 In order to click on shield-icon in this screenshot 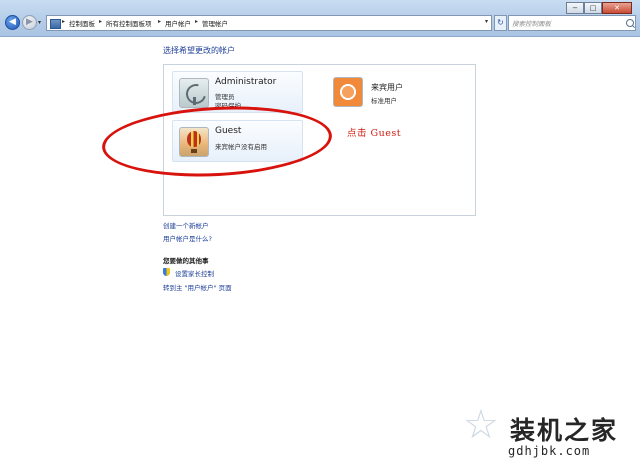, I will do `click(166, 272)`.